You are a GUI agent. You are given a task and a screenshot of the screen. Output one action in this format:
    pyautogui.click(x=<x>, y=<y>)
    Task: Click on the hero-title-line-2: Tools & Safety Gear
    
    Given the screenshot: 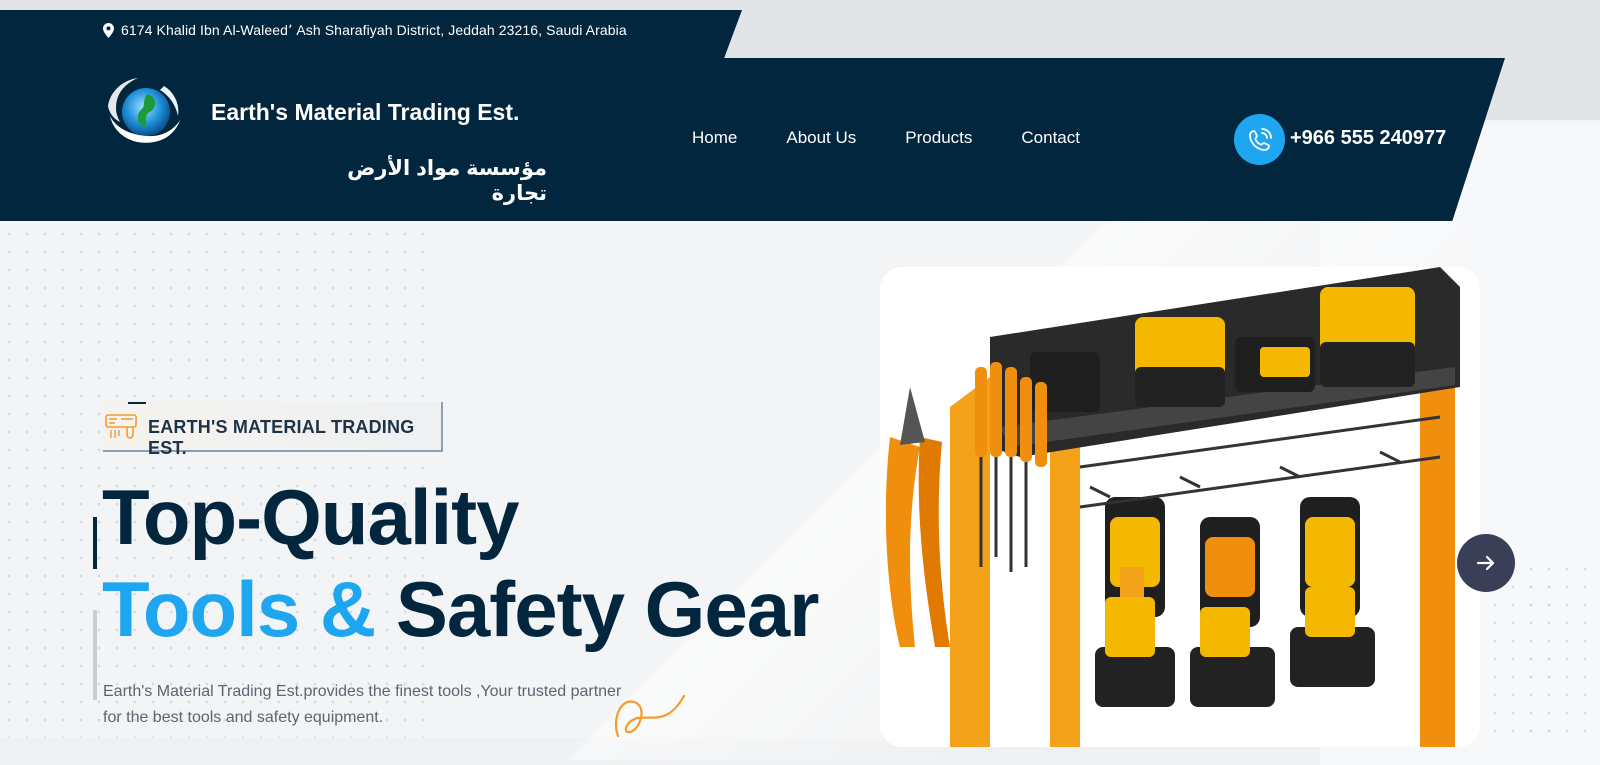 What is the action you would take?
    pyautogui.click(x=461, y=609)
    